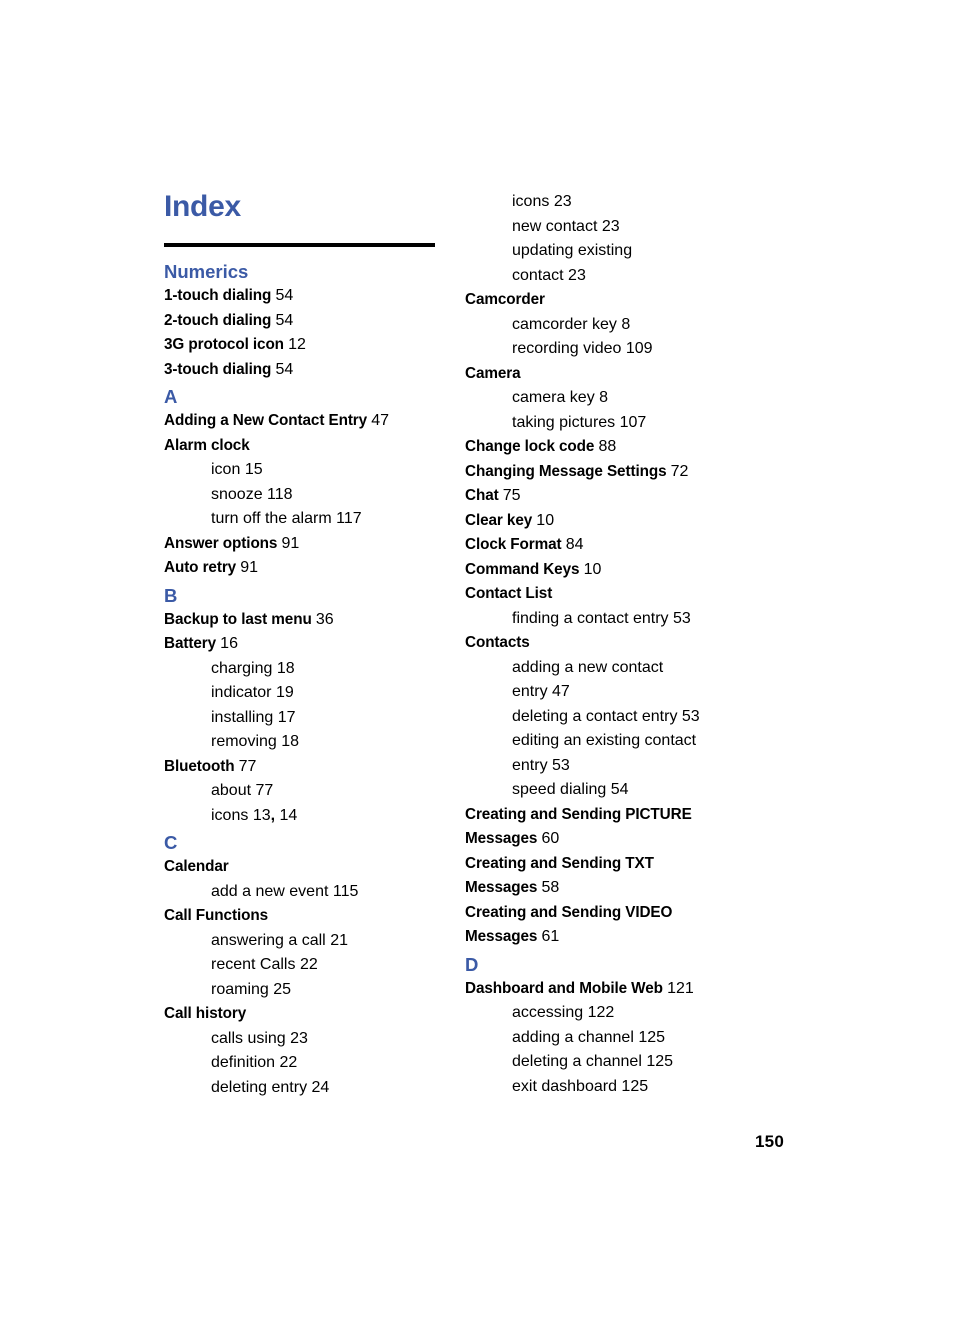  I want to click on index-subentry: turn off the alarm 117, so click(323, 519).